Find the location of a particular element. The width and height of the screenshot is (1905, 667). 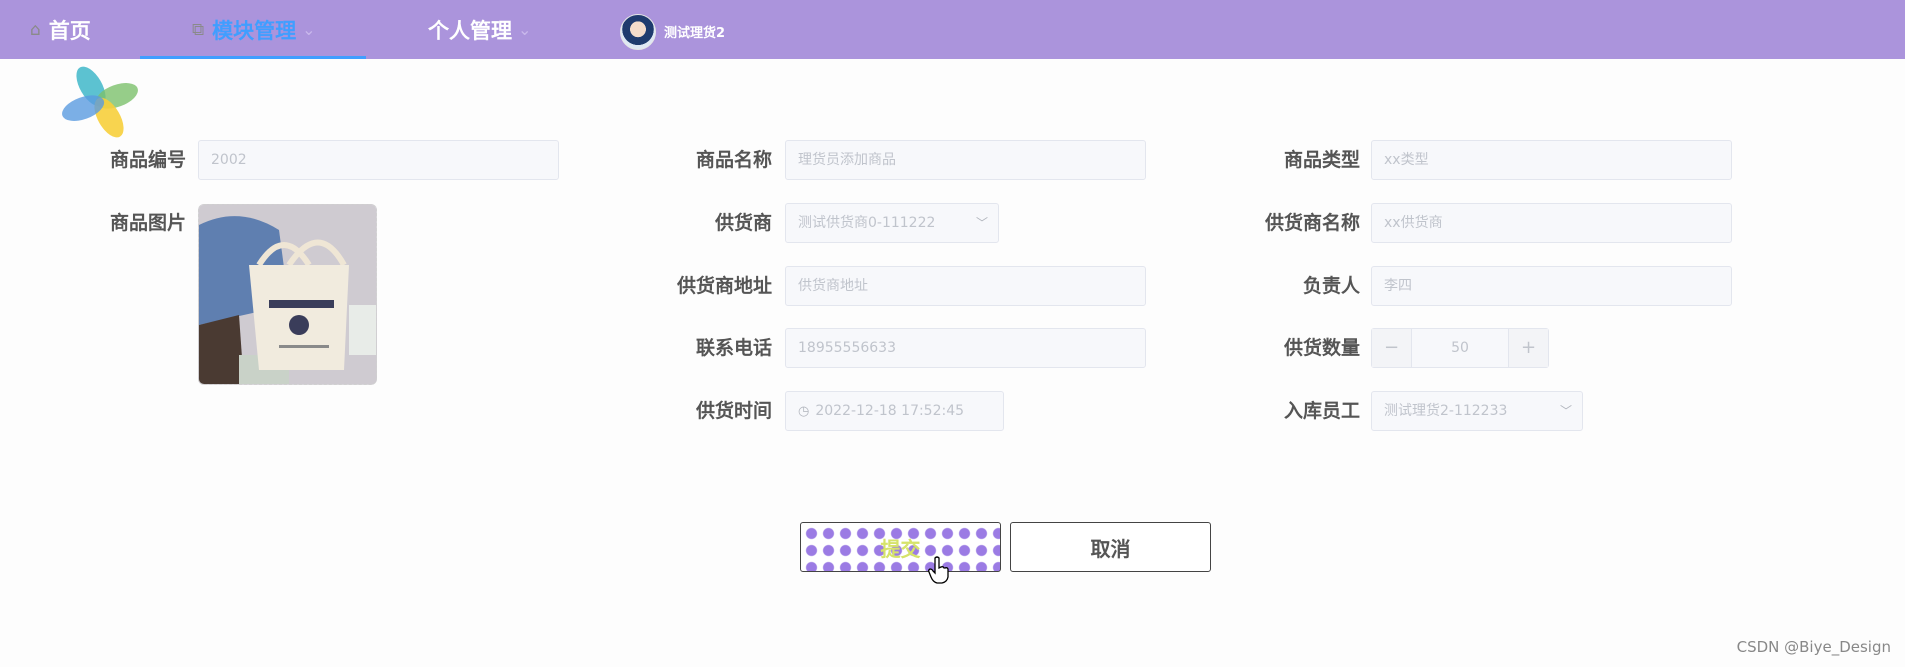

nav-home: ⌂ 首页 is located at coordinates (60, 29).